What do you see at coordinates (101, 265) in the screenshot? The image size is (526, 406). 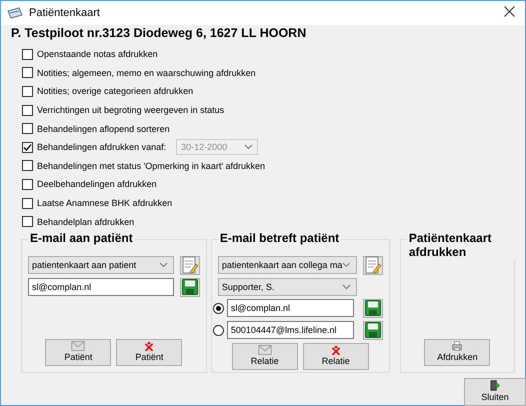 I see `template-dropdown: patientenkaart aan patient` at bounding box center [101, 265].